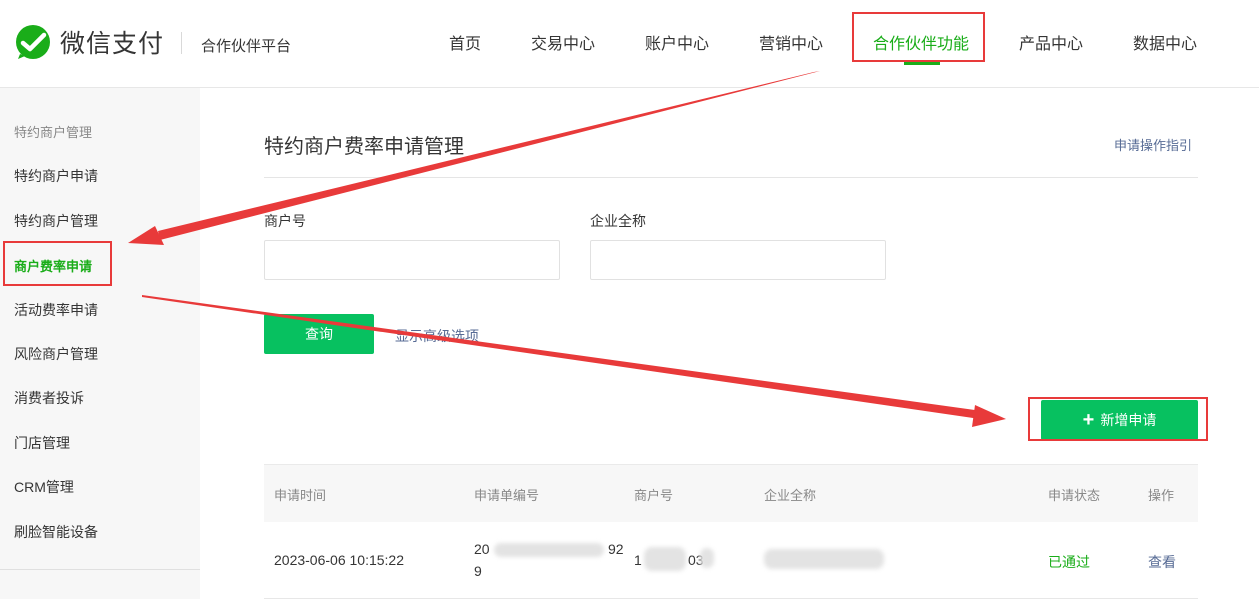 Image resolution: width=1259 pixels, height=599 pixels. Describe the element at coordinates (507, 495) in the screenshot. I see `col-order-no: 申请单编号` at that location.